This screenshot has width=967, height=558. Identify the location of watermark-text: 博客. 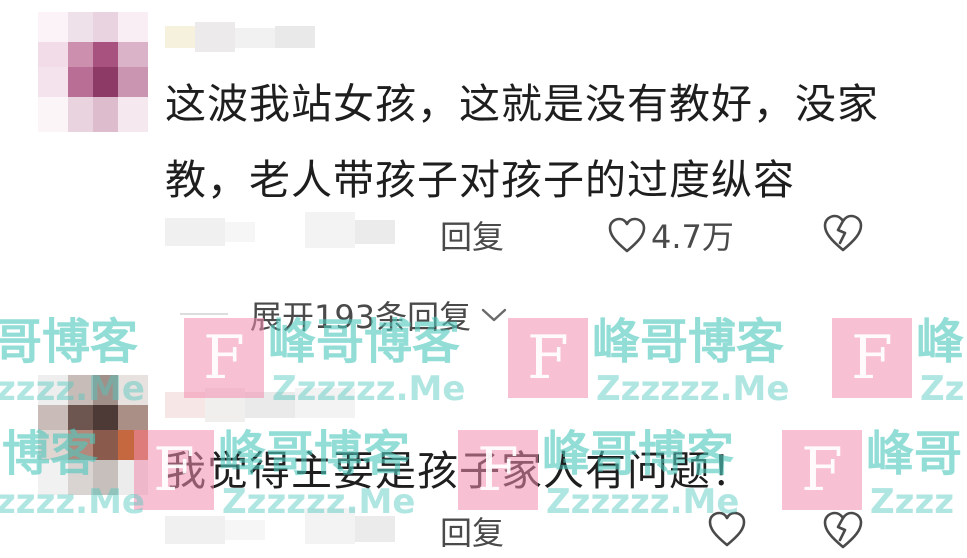
(50, 454).